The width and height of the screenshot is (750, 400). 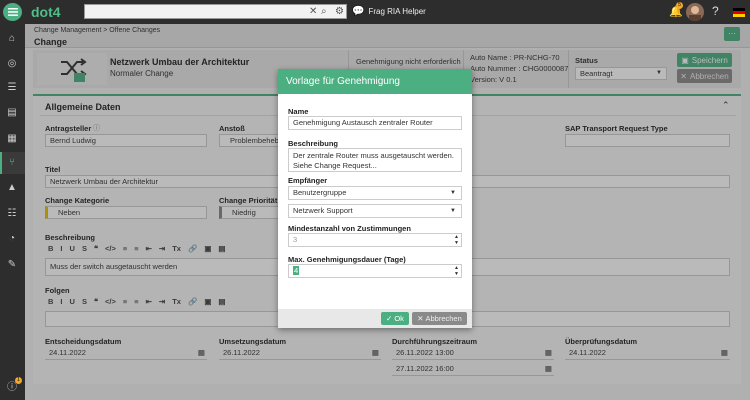 I want to click on nav-list-icon: ☰, so click(x=12, y=88).